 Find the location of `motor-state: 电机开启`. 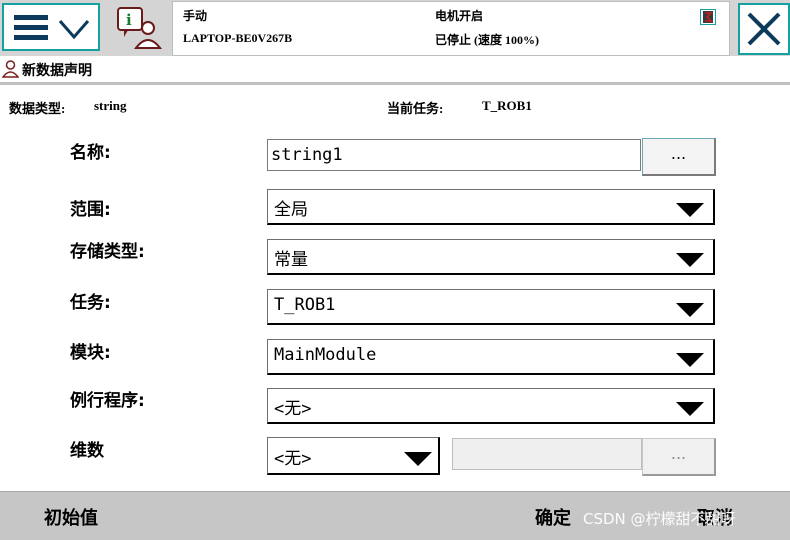

motor-state: 电机开启 is located at coordinates (459, 16).